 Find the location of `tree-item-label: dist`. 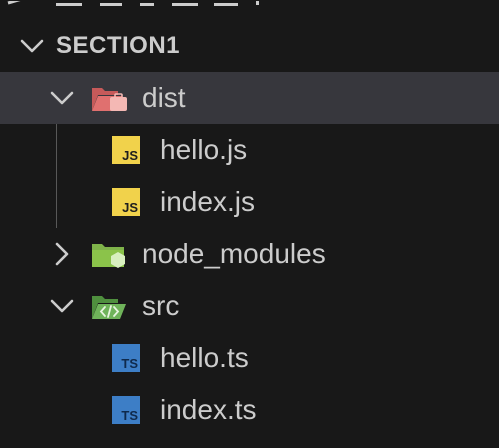

tree-item-label: dist is located at coordinates (164, 97).